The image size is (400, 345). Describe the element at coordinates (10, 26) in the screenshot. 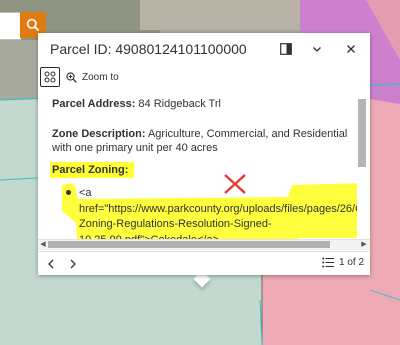

I see `search-input` at that location.